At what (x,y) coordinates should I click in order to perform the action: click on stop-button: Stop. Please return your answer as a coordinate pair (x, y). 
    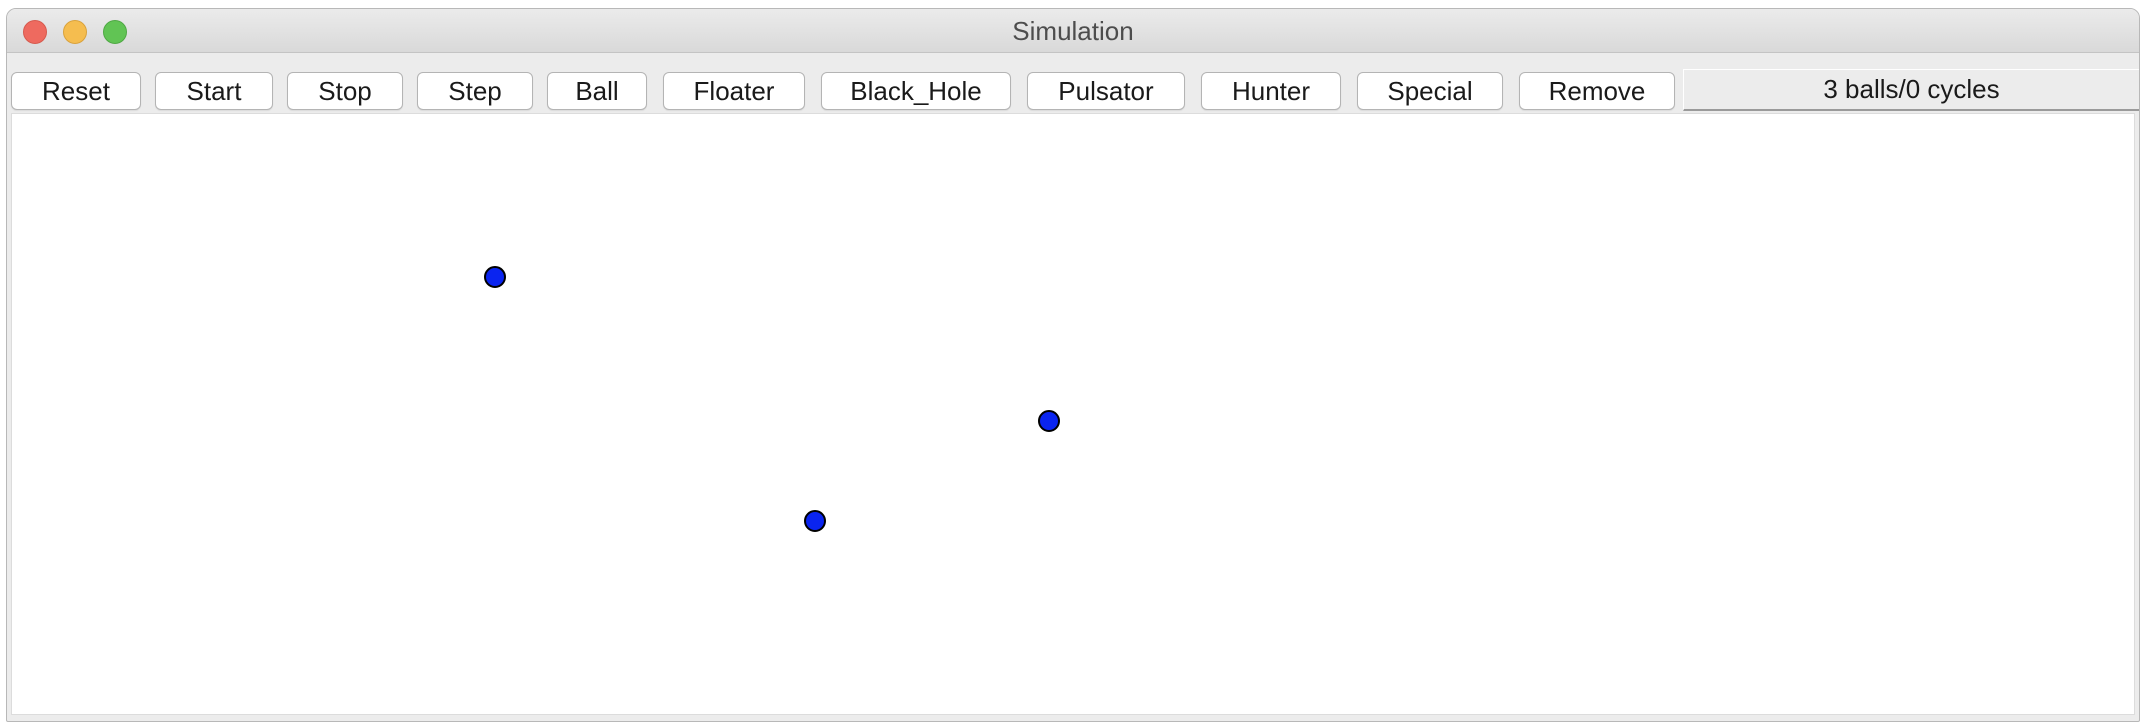
    Looking at the image, I should click on (345, 91).